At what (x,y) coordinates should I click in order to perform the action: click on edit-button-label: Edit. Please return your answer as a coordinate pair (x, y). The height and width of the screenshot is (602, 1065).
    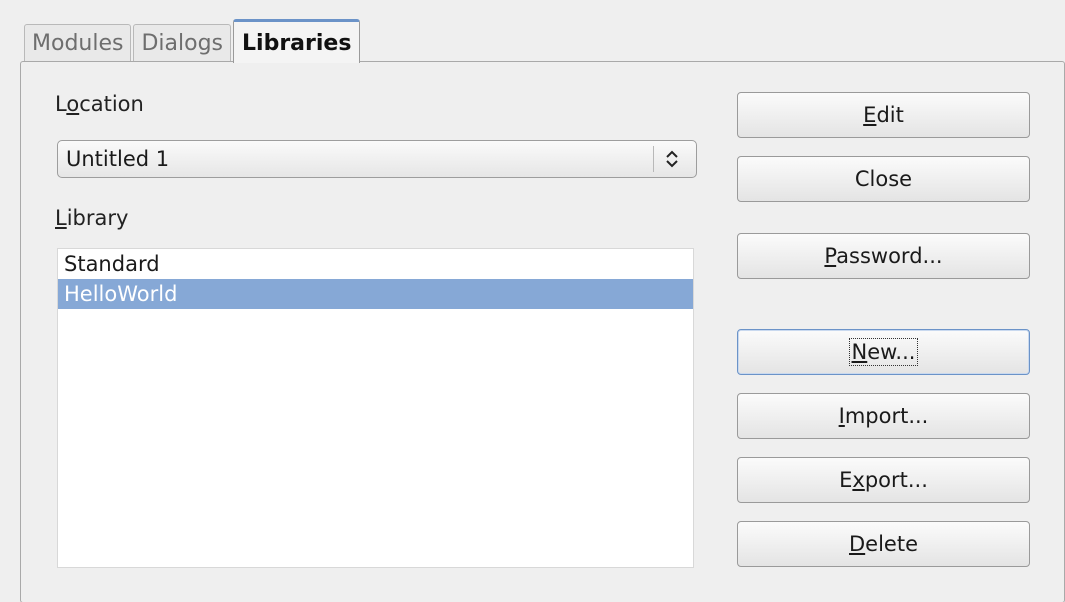
    Looking at the image, I should click on (883, 115).